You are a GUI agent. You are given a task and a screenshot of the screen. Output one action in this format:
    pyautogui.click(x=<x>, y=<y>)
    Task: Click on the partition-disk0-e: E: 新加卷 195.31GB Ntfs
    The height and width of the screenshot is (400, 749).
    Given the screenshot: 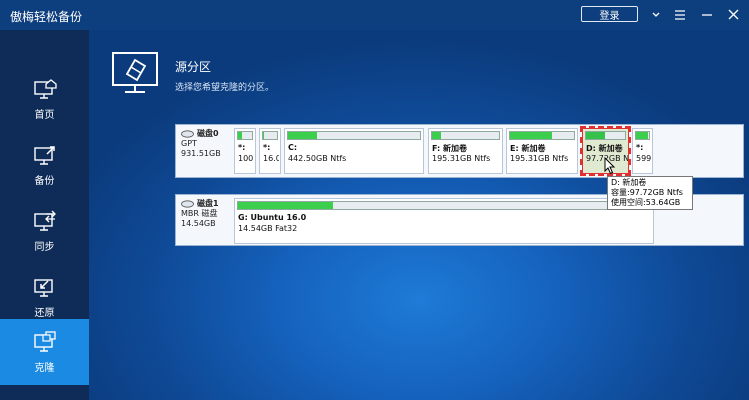 What is the action you would take?
    pyautogui.click(x=542, y=151)
    